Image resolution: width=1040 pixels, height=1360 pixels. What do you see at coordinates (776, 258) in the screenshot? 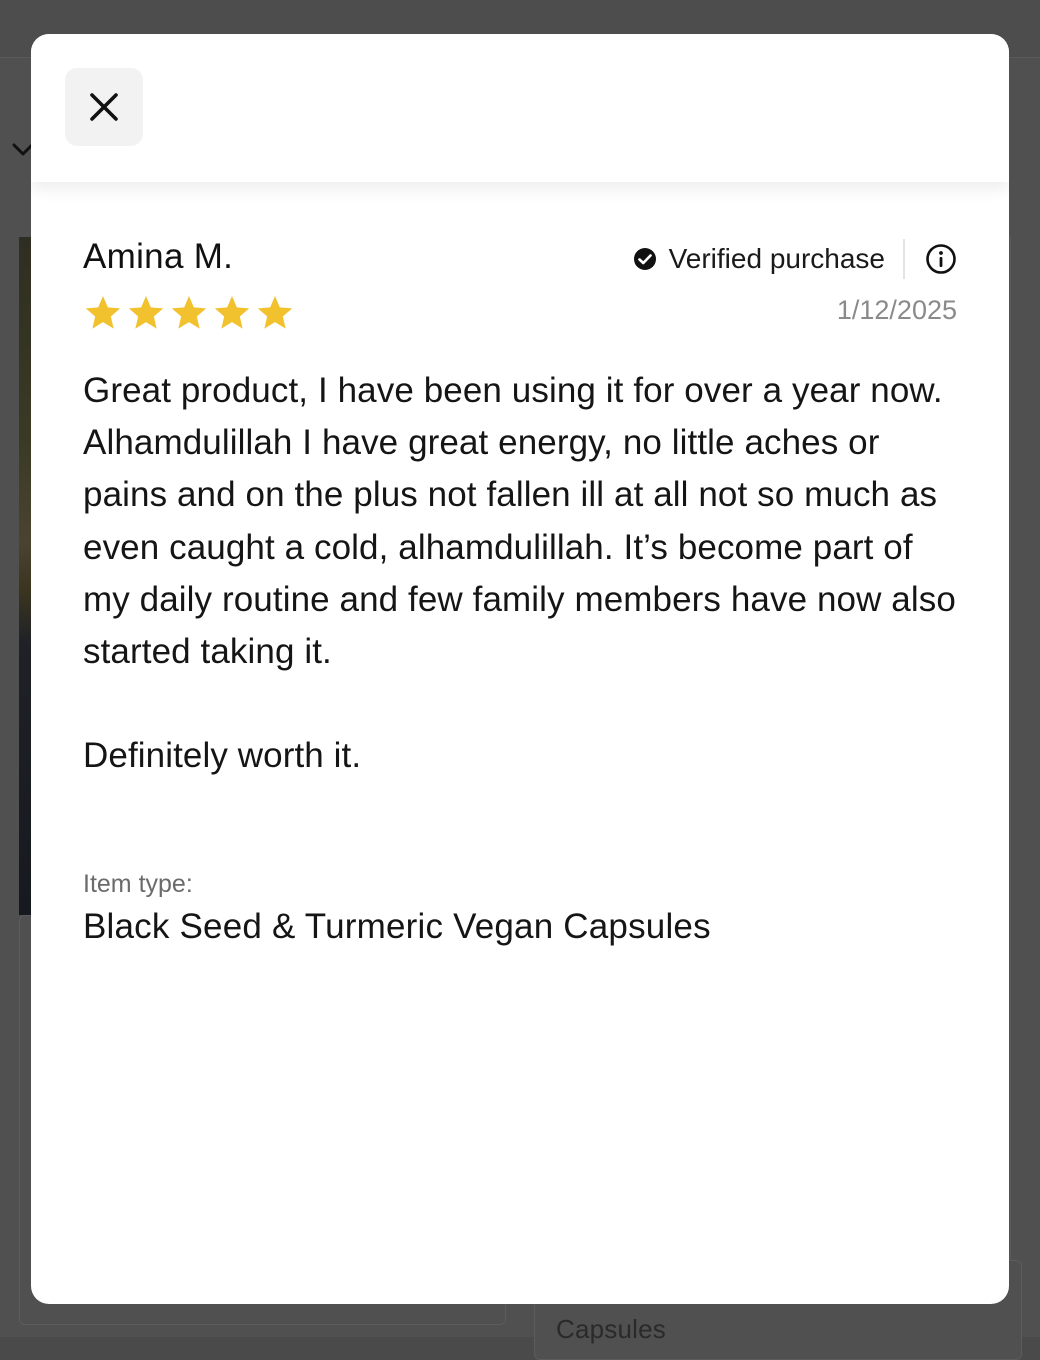
I see `verified-purchase-label: Verified purchase` at bounding box center [776, 258].